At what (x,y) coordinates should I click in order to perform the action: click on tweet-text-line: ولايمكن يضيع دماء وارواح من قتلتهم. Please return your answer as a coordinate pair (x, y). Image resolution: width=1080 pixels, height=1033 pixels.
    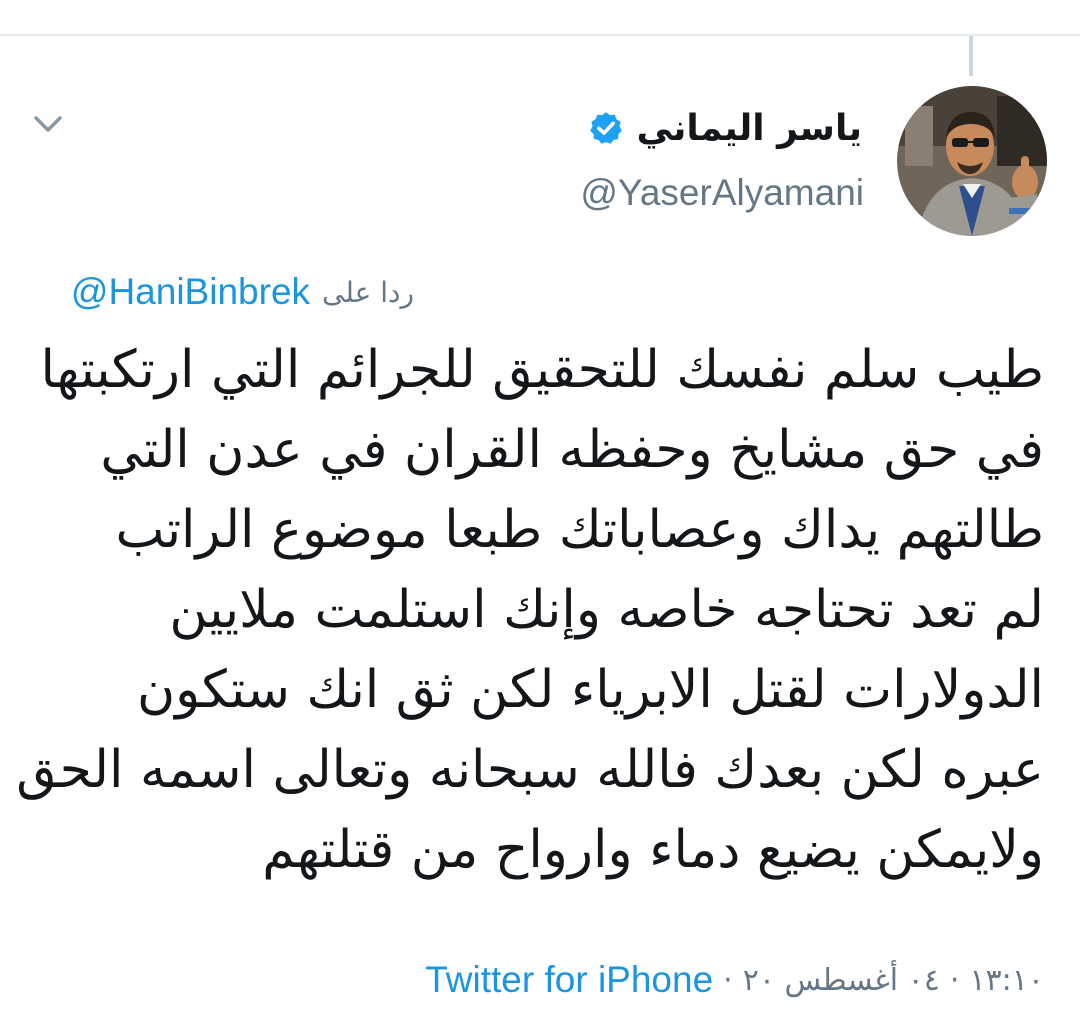
    Looking at the image, I should click on (653, 850).